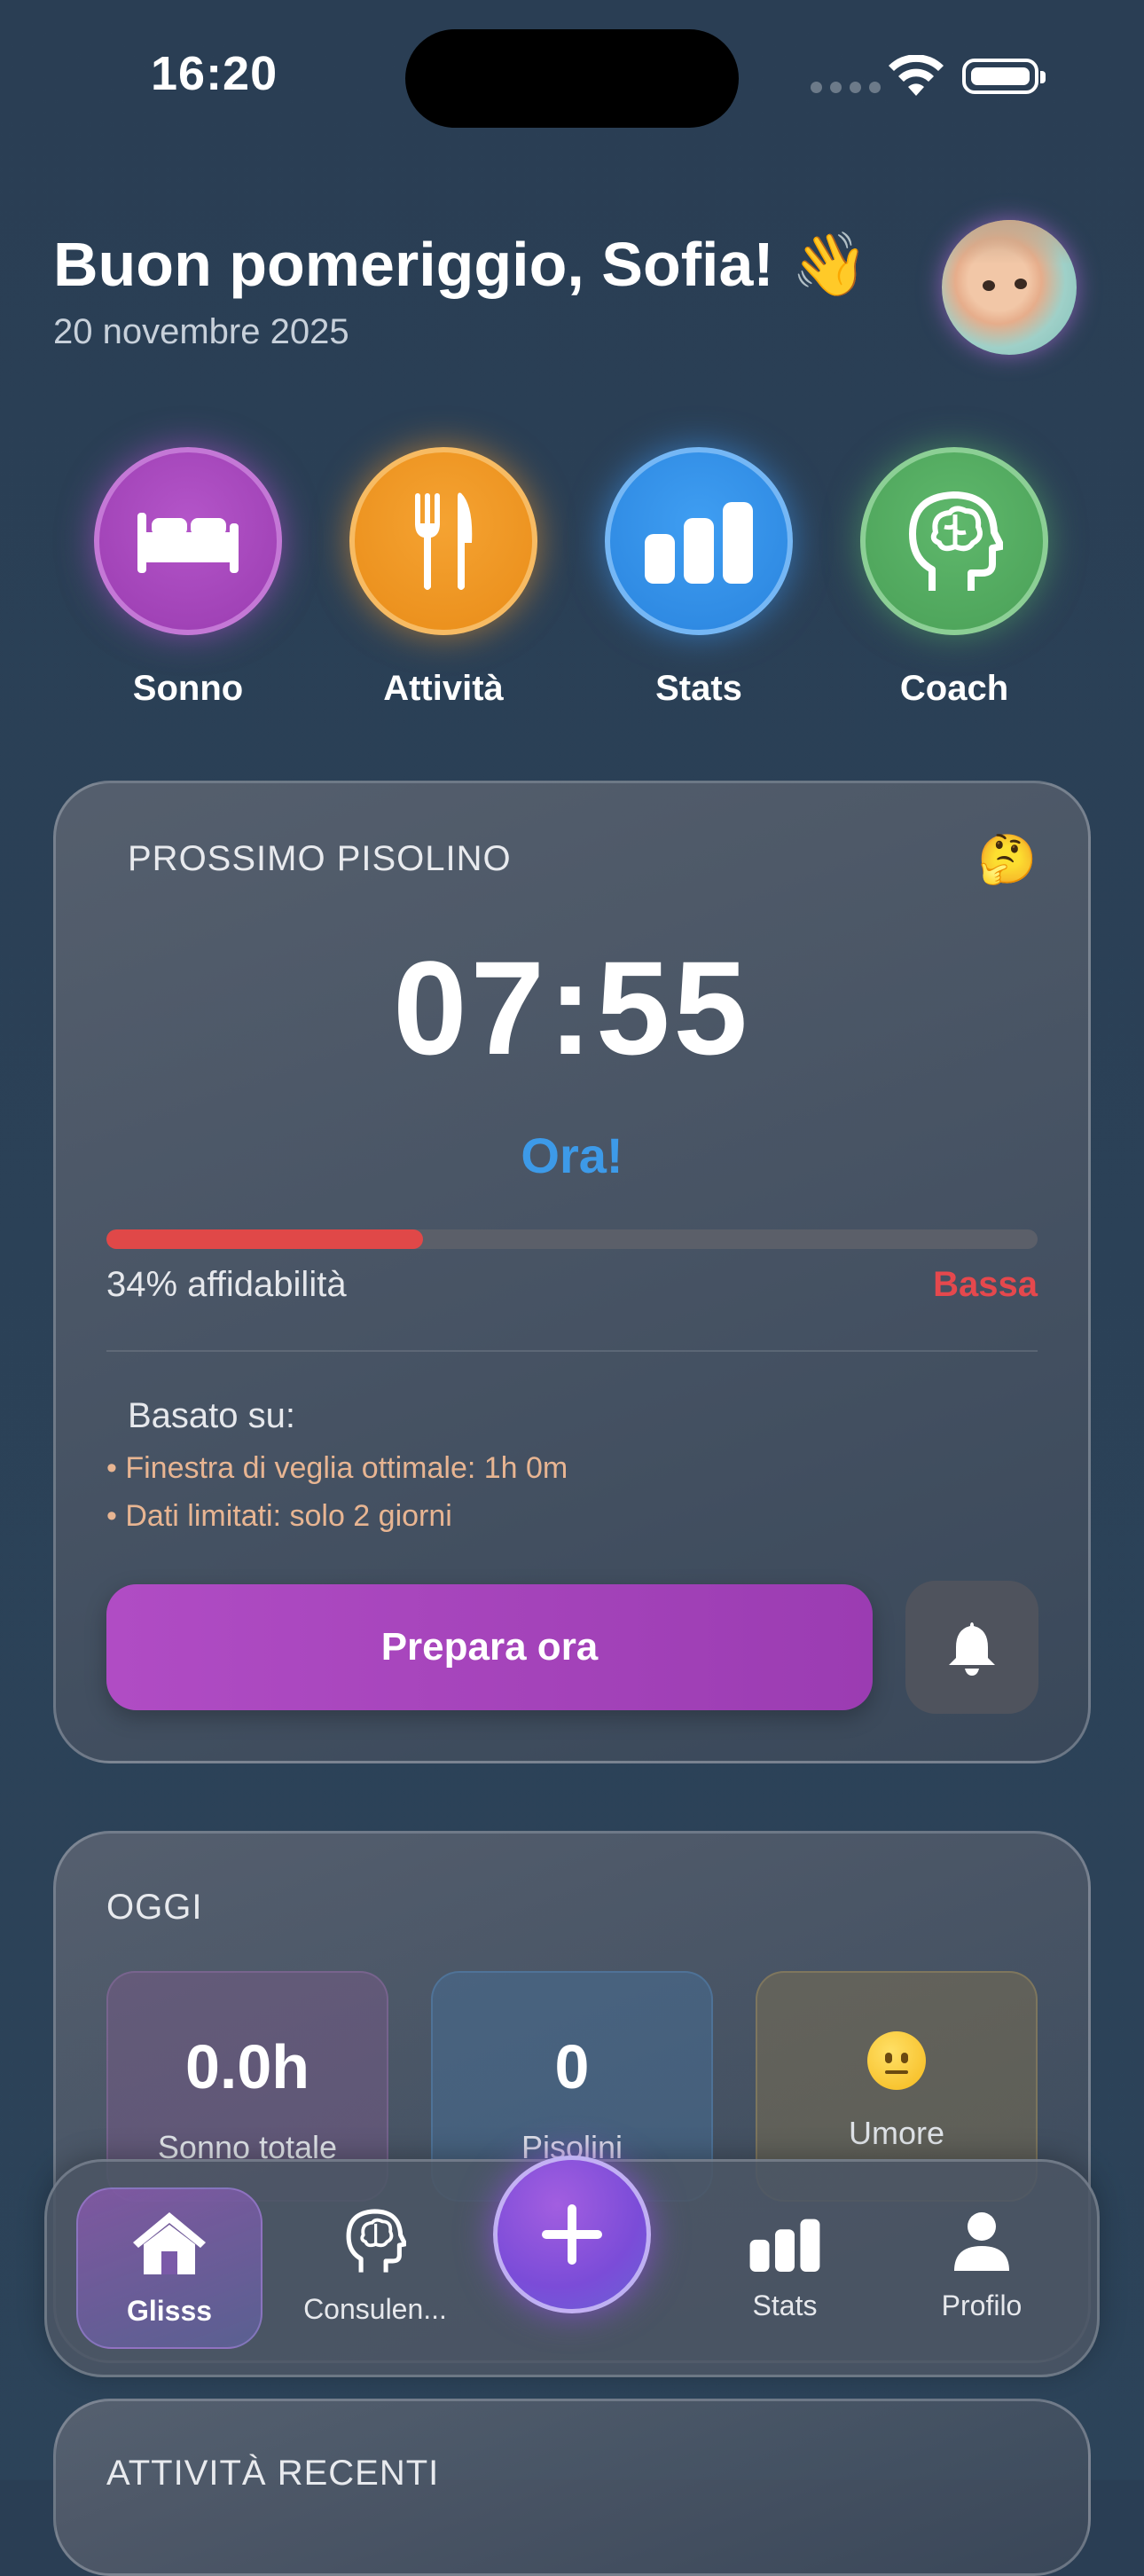  What do you see at coordinates (247, 2066) in the screenshot?
I see `stat-value: 0.0h` at bounding box center [247, 2066].